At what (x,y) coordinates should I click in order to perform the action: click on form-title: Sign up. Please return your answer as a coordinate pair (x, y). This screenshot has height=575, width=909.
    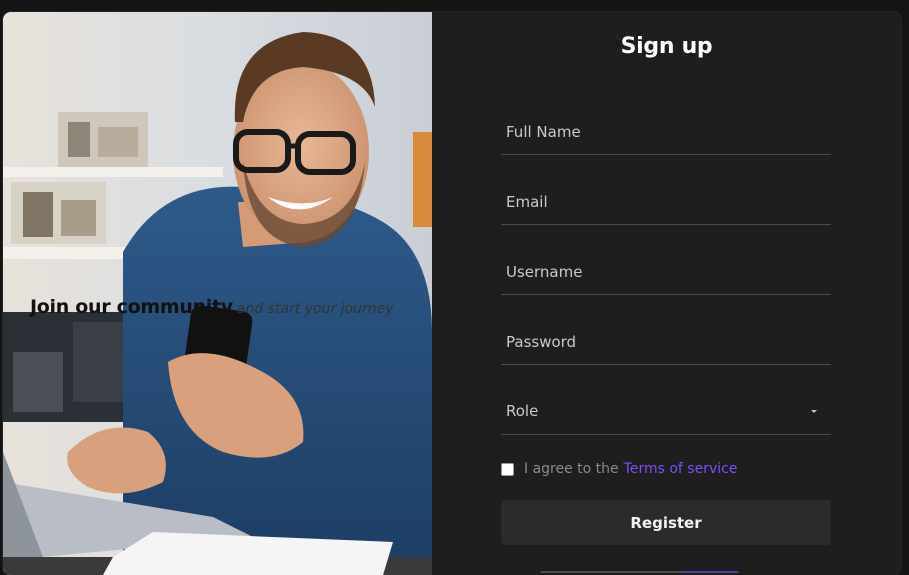
    Looking at the image, I should click on (666, 46).